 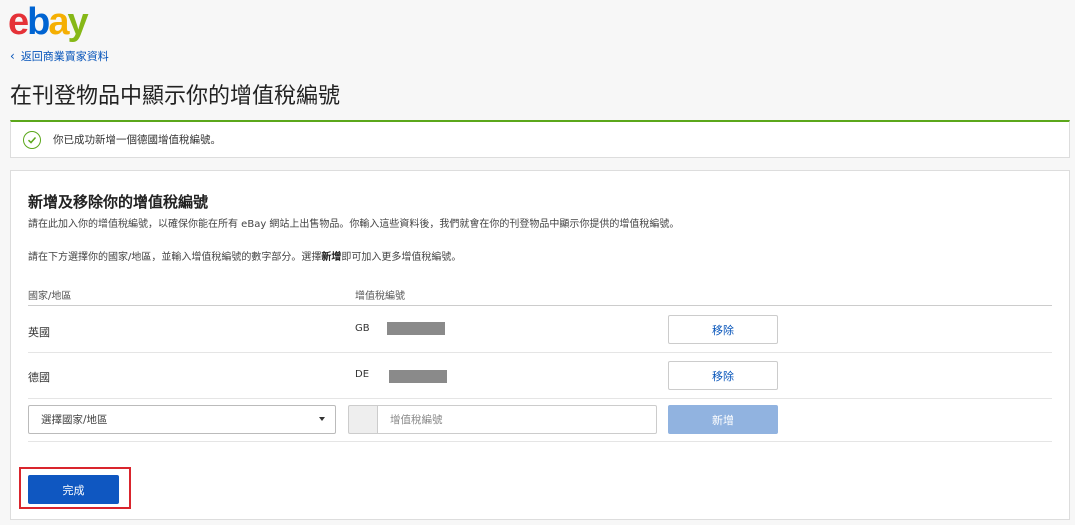 I want to click on section-title: 新增及移除你的增值稅編號, so click(x=118, y=202).